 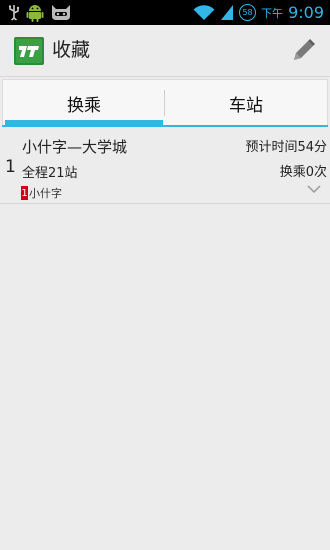 What do you see at coordinates (24, 193) in the screenshot?
I see `line-number-badge: 1` at bounding box center [24, 193].